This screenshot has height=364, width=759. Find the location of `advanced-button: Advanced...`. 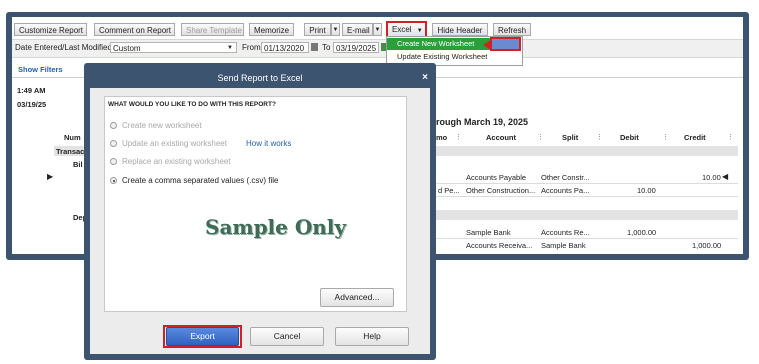

advanced-button: Advanced... is located at coordinates (357, 297).